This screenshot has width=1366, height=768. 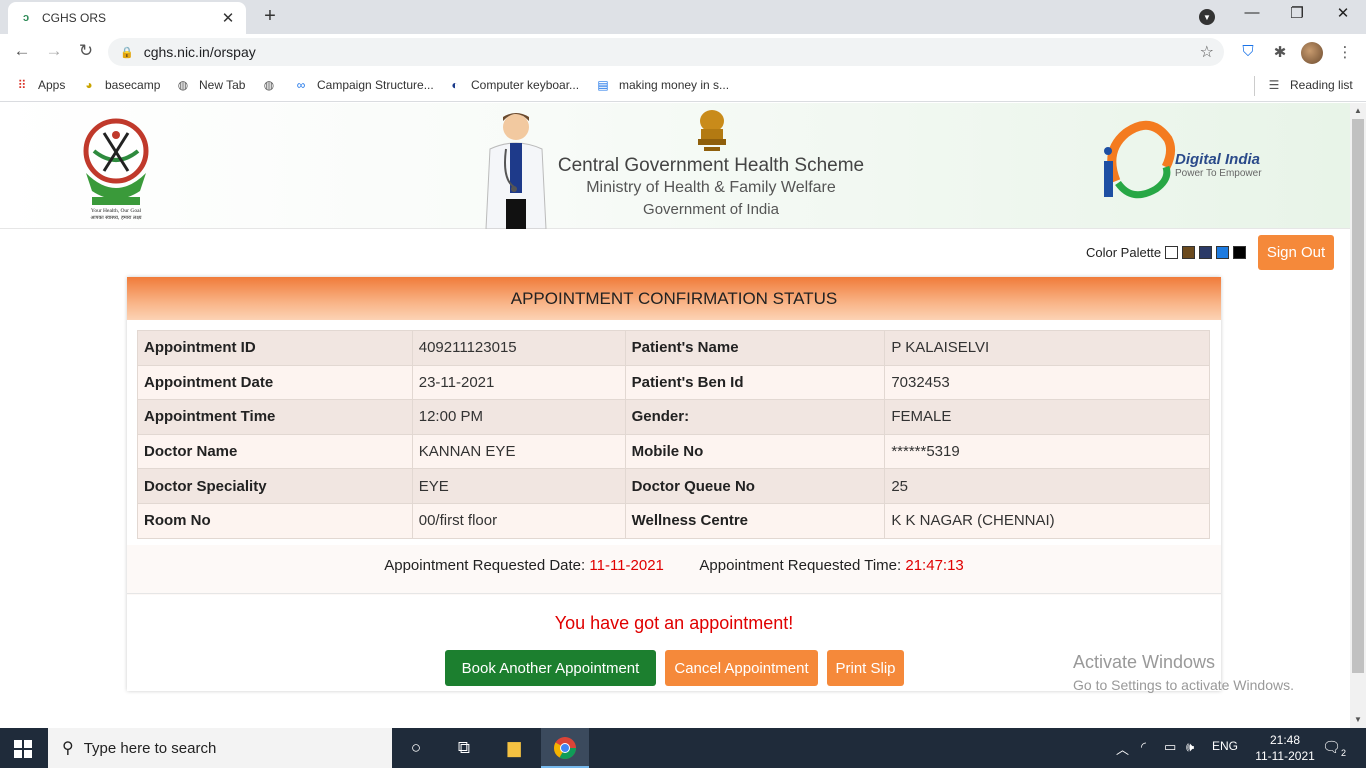 What do you see at coordinates (22, 51) in the screenshot?
I see `back-icon: ←` at bounding box center [22, 51].